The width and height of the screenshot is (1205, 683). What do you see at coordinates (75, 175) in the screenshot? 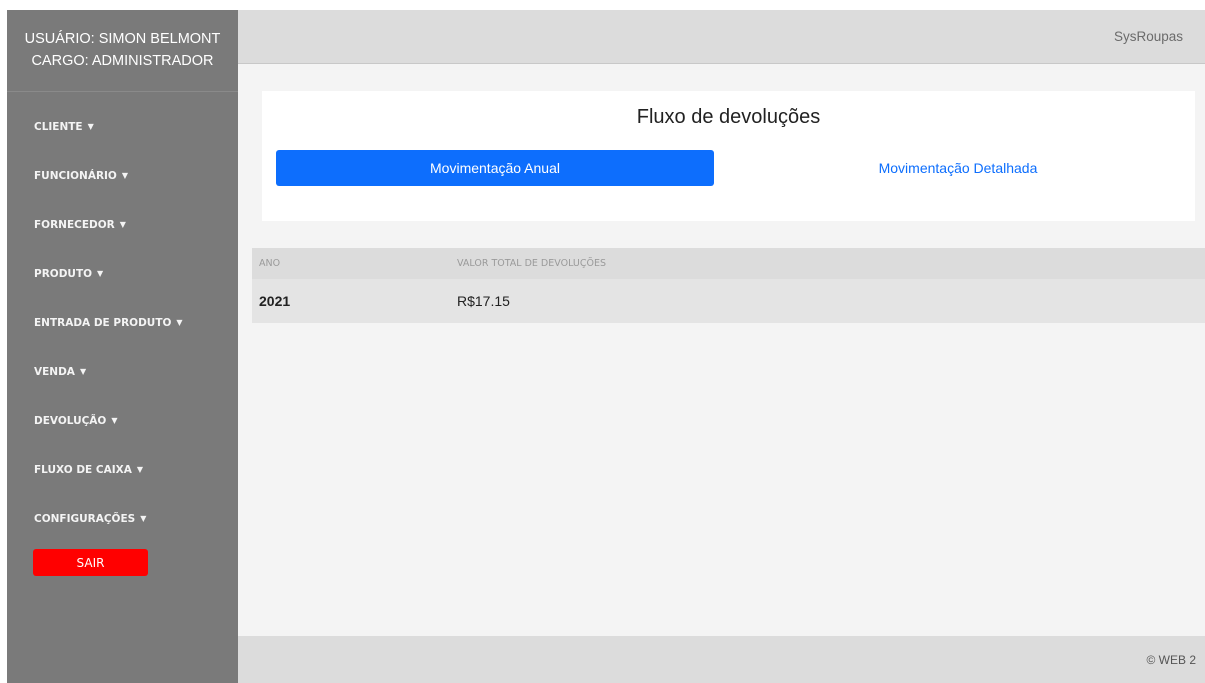
I see `menu-item-label: FUNCIONÁRIO` at bounding box center [75, 175].